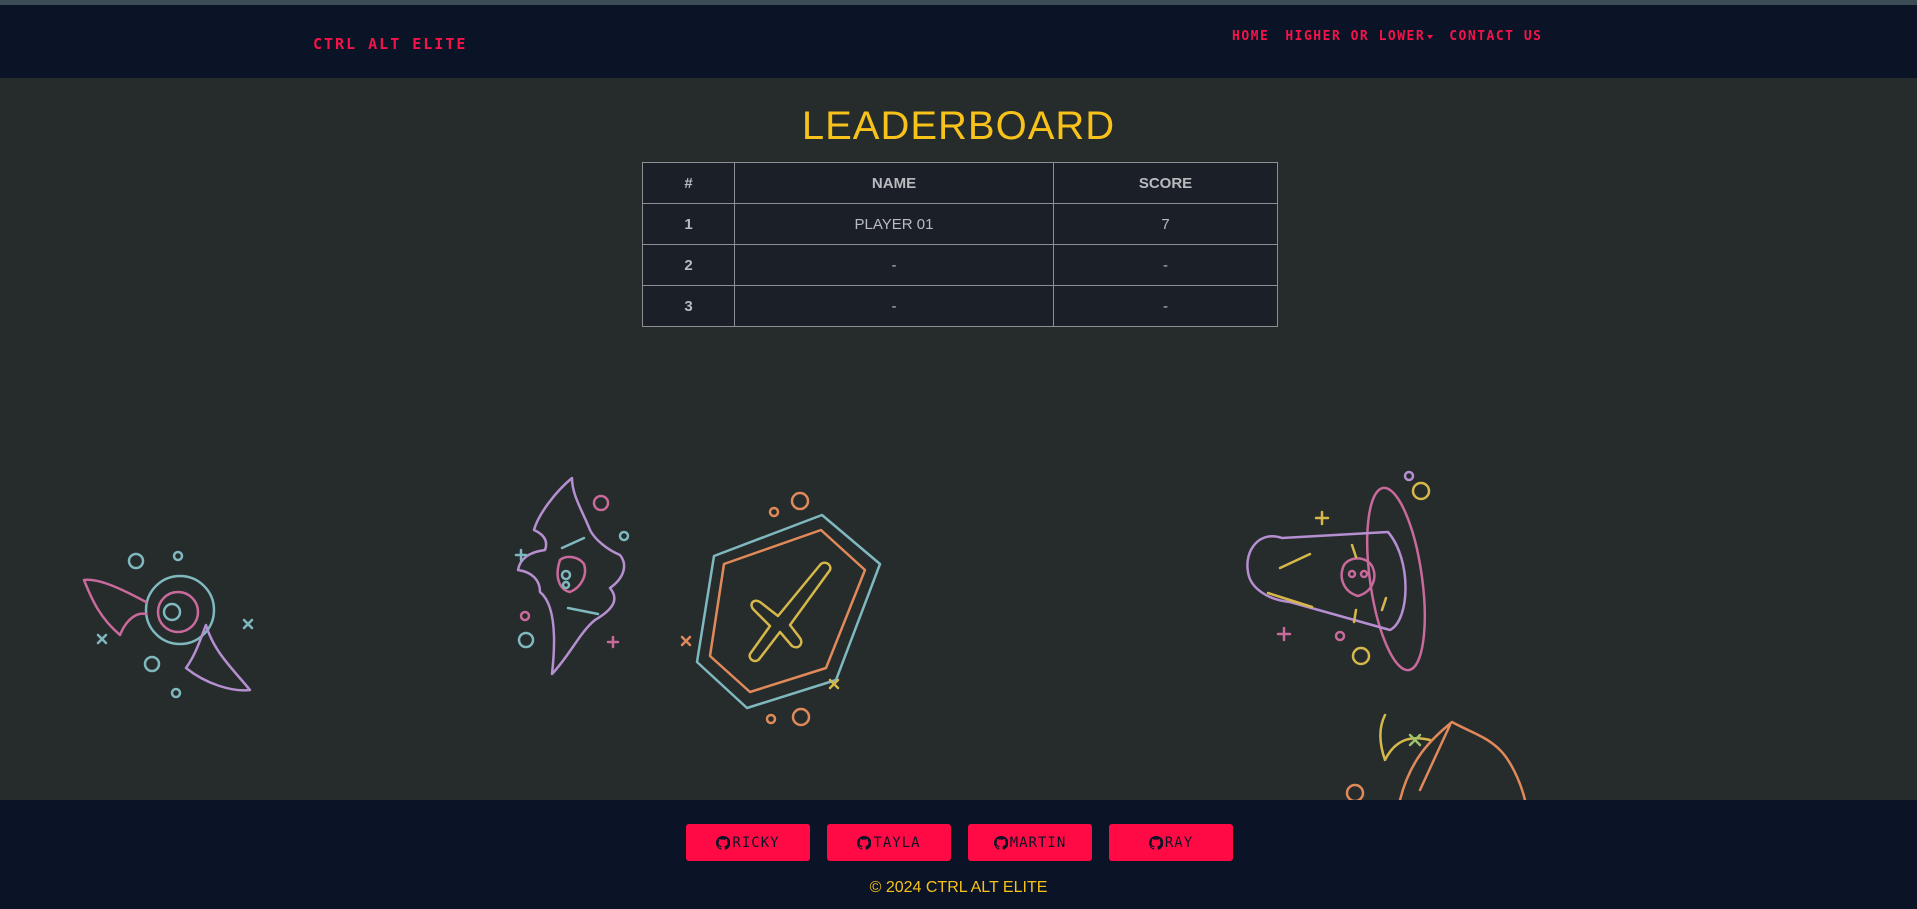  I want to click on button-label: MARTIN, so click(1038, 842).